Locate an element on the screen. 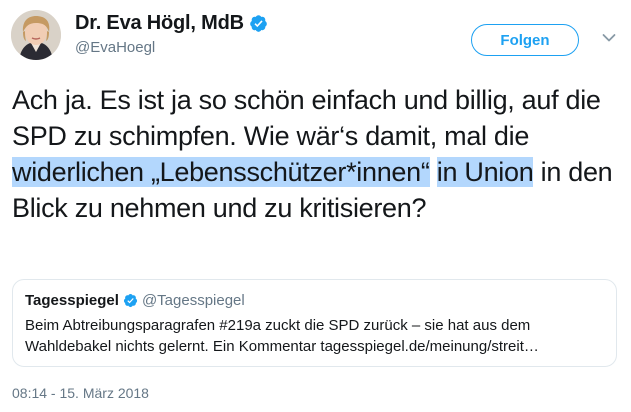 This screenshot has width=631, height=412. author-handle: @EvaHoegl is located at coordinates (115, 47).